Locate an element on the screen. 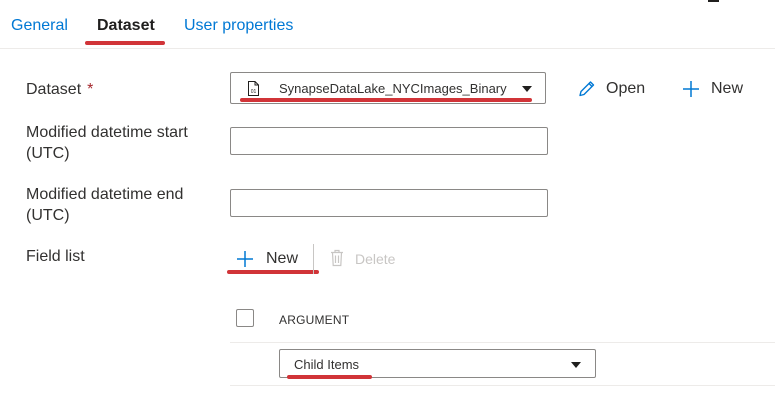 The width and height of the screenshot is (775, 415). argument-dropdown: Child Items is located at coordinates (437, 363).